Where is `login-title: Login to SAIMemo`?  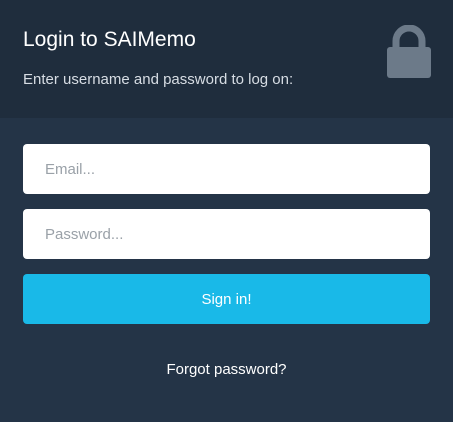 login-title: Login to SAIMemo is located at coordinates (109, 39).